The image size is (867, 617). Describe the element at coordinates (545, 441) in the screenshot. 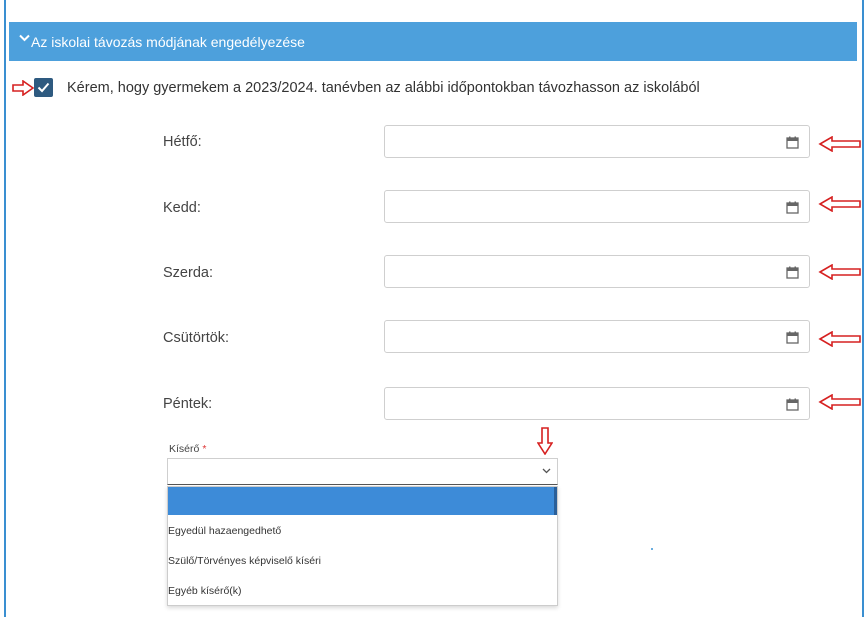

I see `annotation-arrow-down-icon` at that location.